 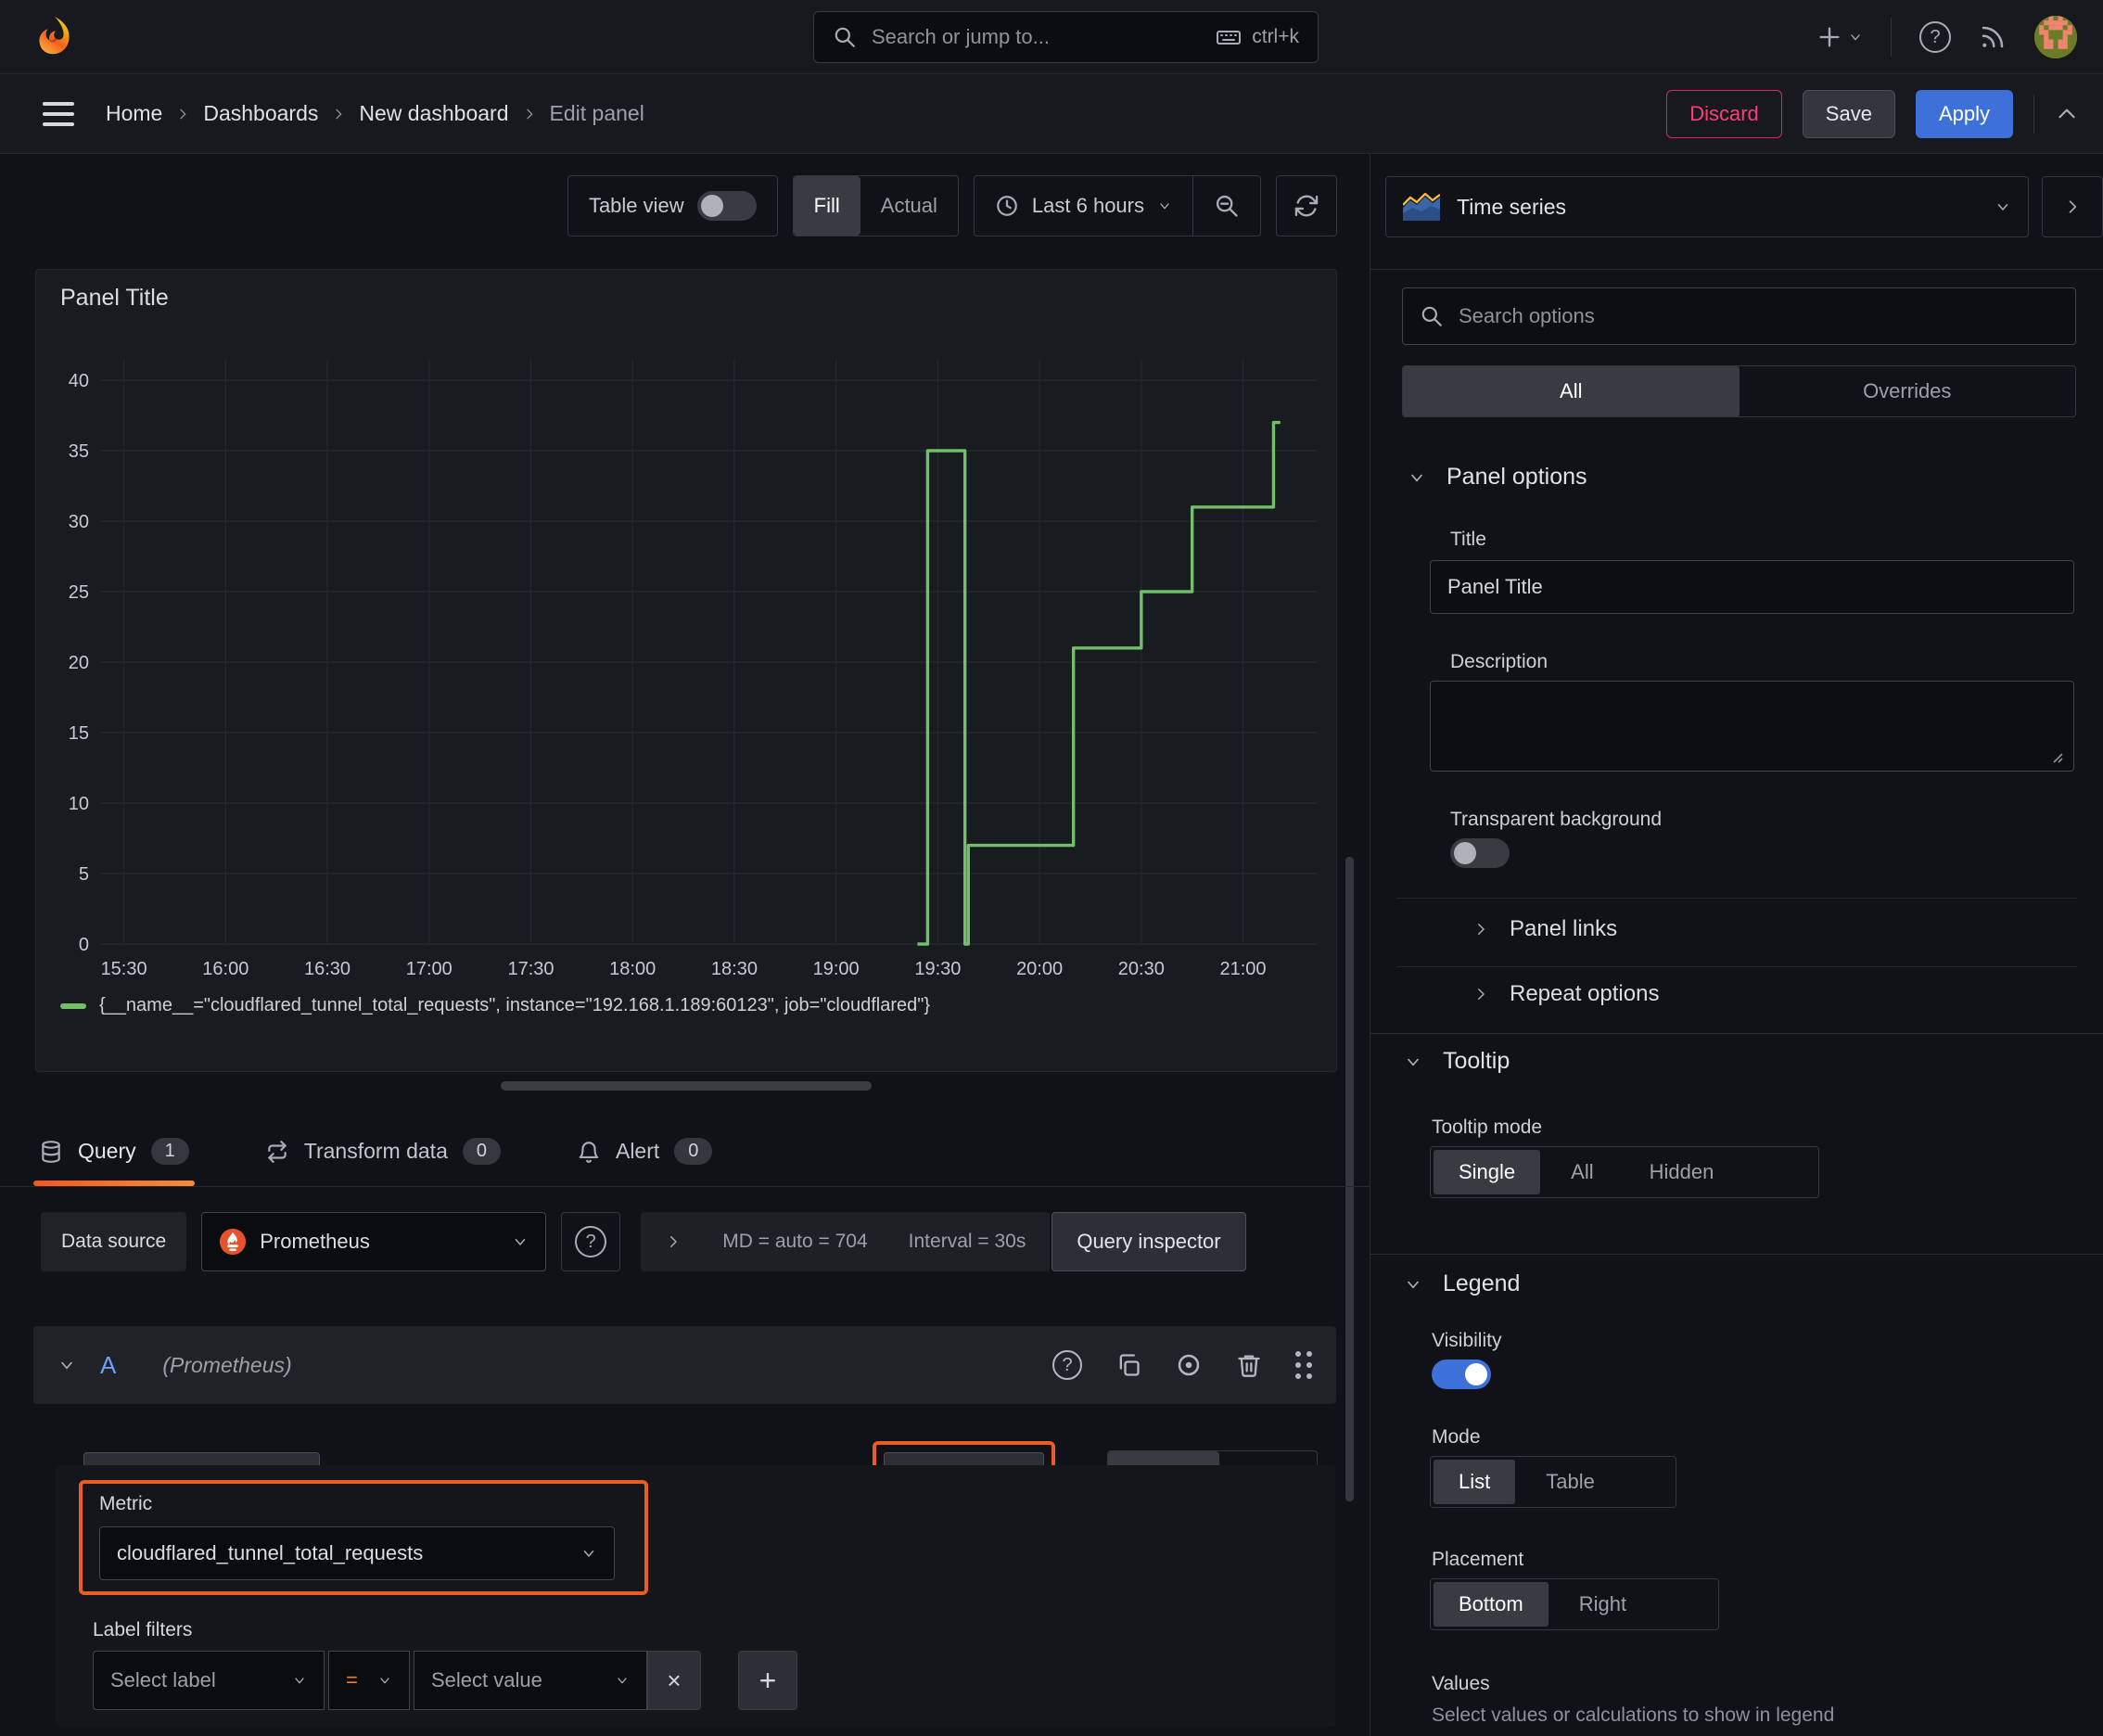 I want to click on tab-transform: Transform data 0, so click(x=383, y=1151).